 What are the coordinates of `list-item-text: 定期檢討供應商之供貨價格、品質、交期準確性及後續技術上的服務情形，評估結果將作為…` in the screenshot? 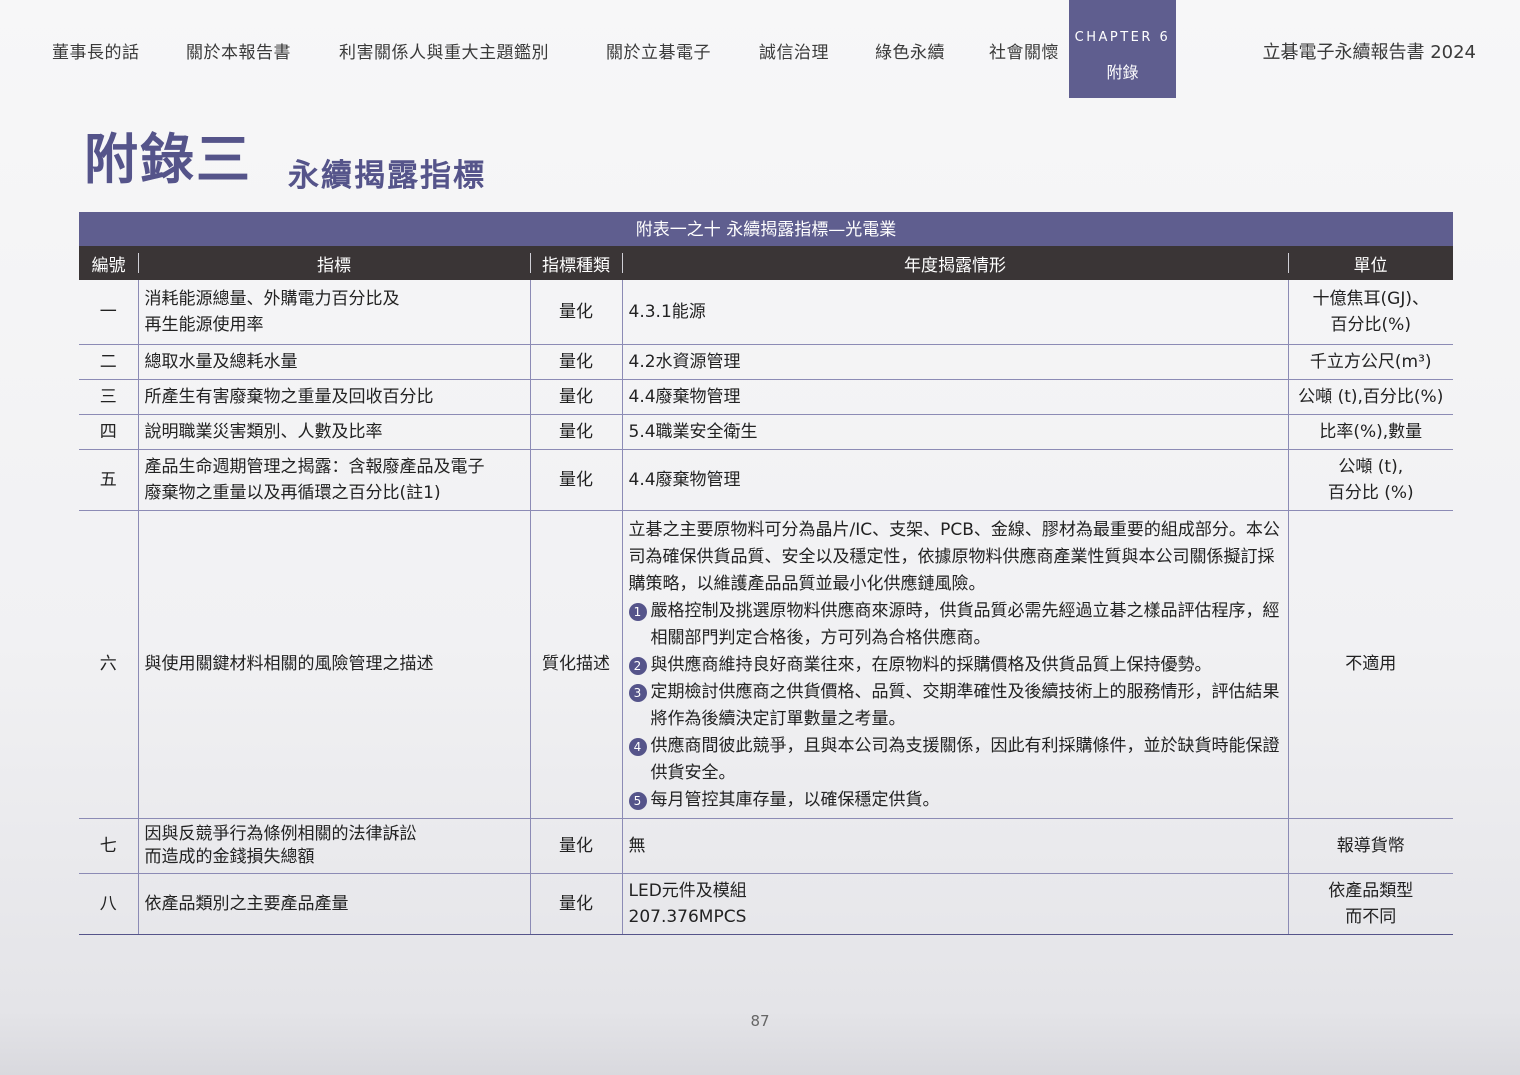 It's located at (965, 705).